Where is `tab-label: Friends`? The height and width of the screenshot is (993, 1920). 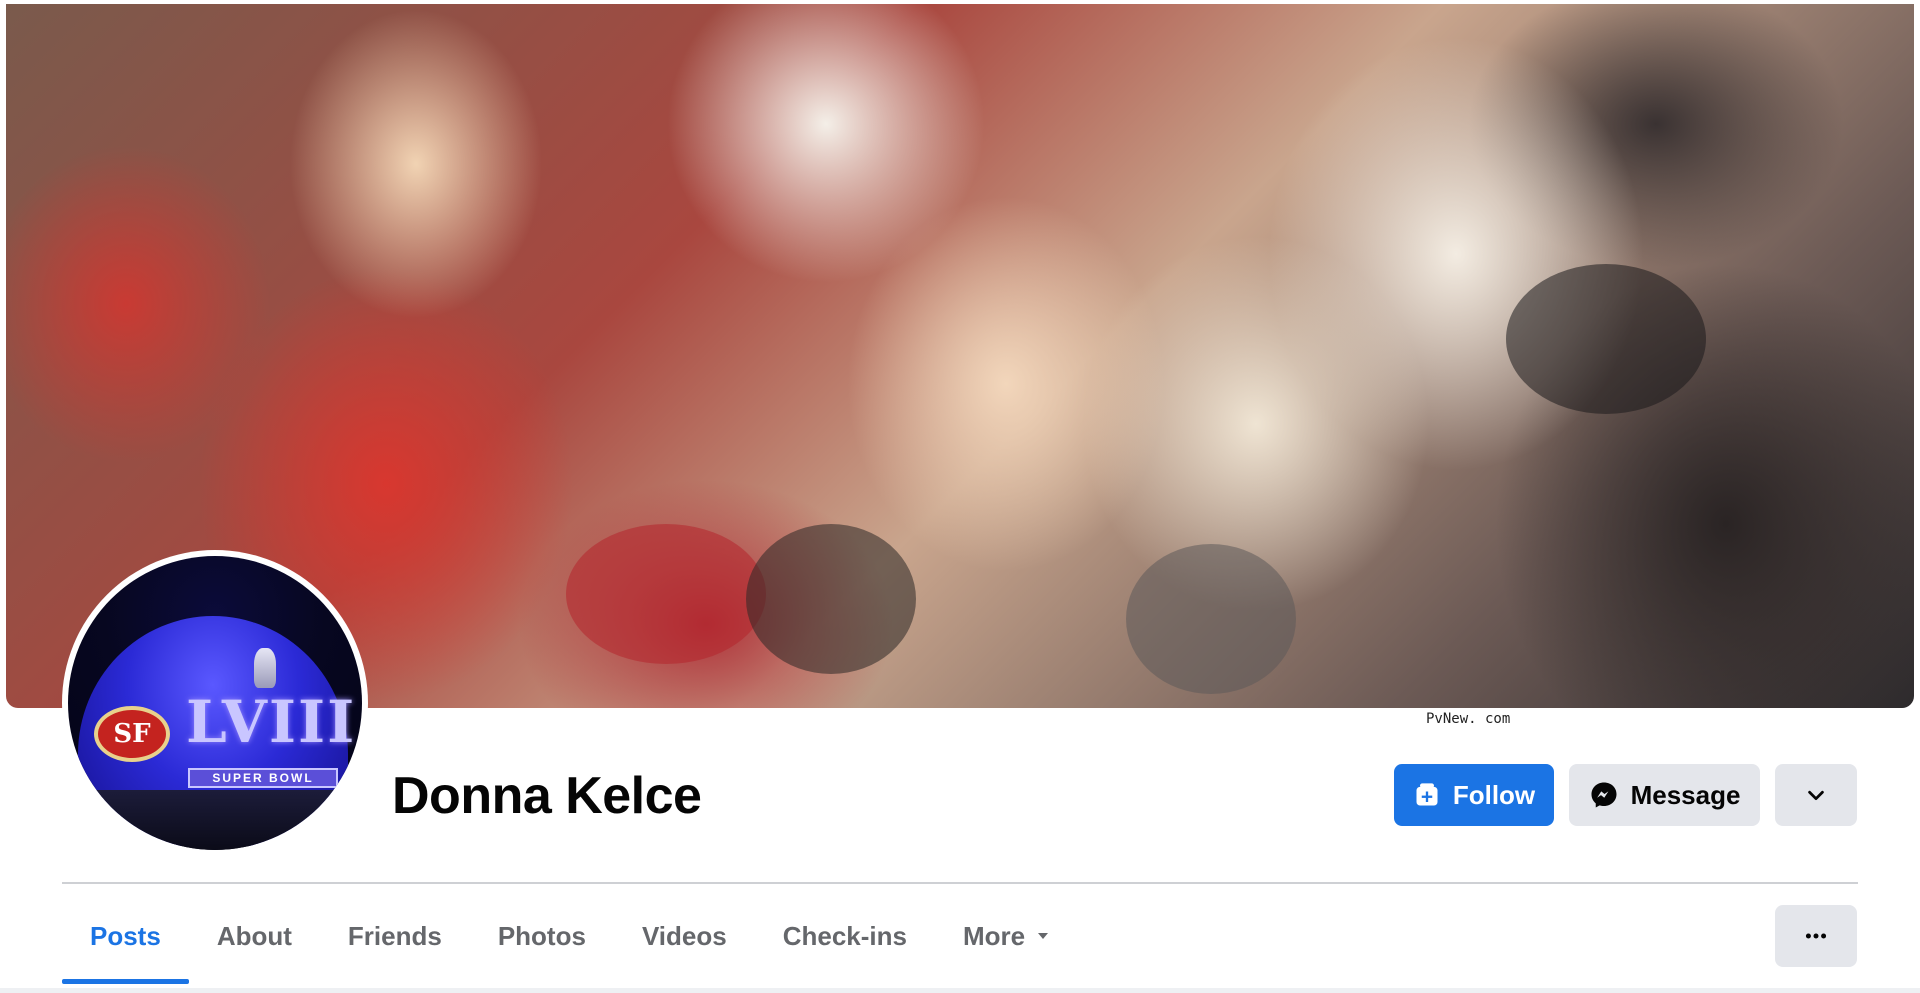
tab-label: Friends is located at coordinates (394, 935).